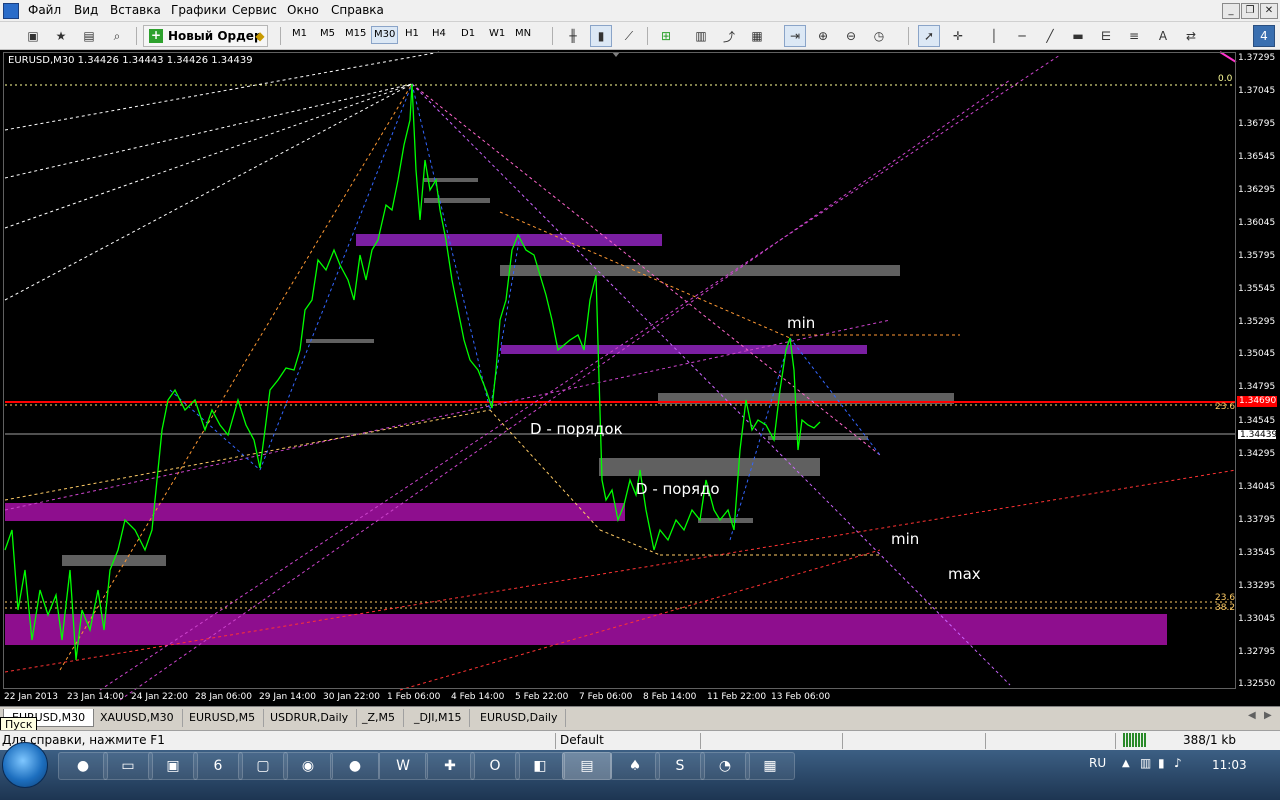  Describe the element at coordinates (173, 766) in the screenshot. I see `app-icon-1: ▣` at that location.